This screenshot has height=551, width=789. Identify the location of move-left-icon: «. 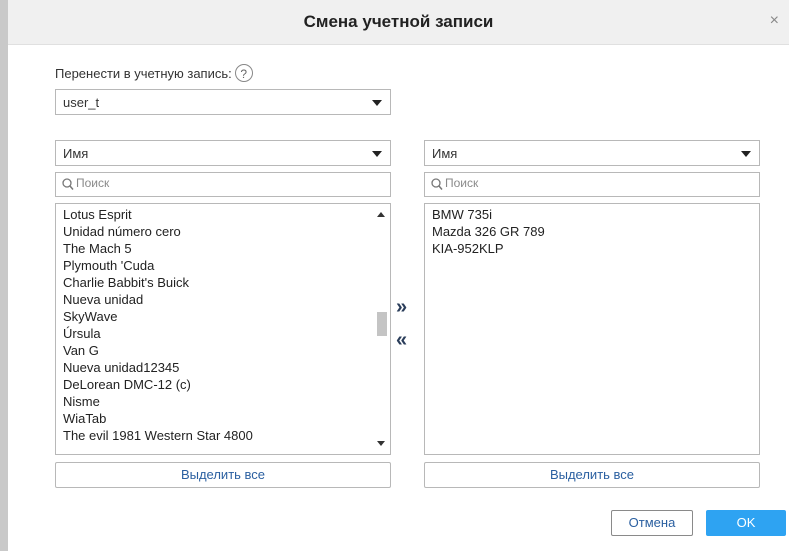
(401, 340).